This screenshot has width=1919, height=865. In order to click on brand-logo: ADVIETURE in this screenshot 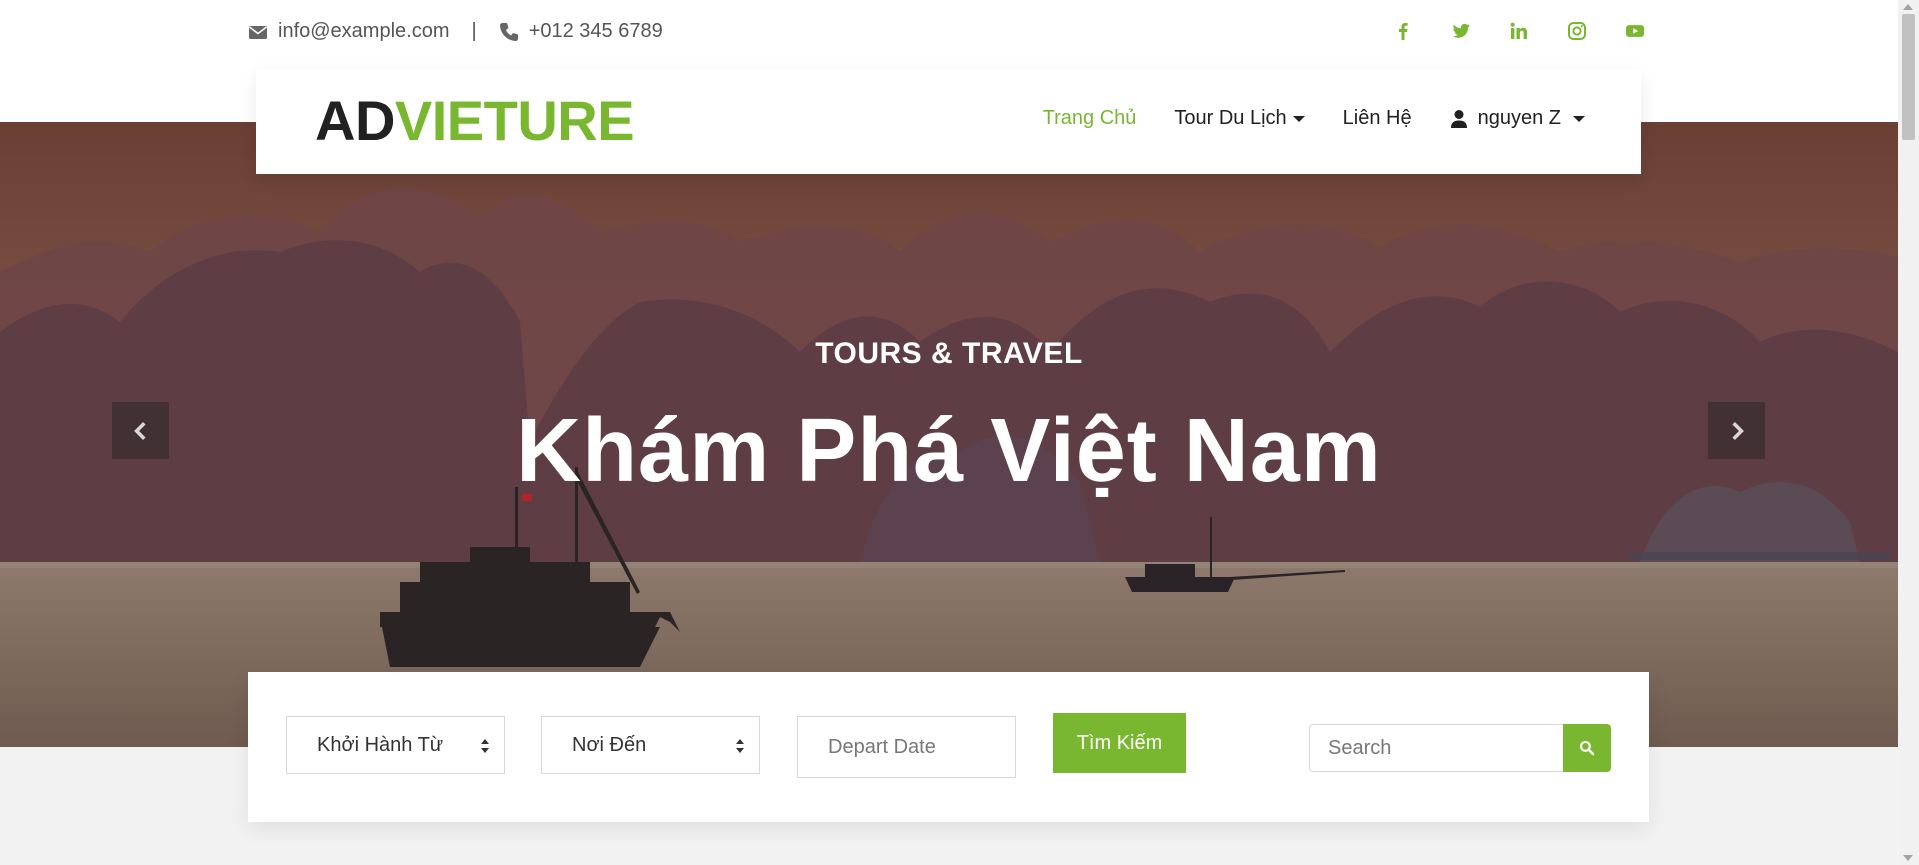, I will do `click(475, 121)`.